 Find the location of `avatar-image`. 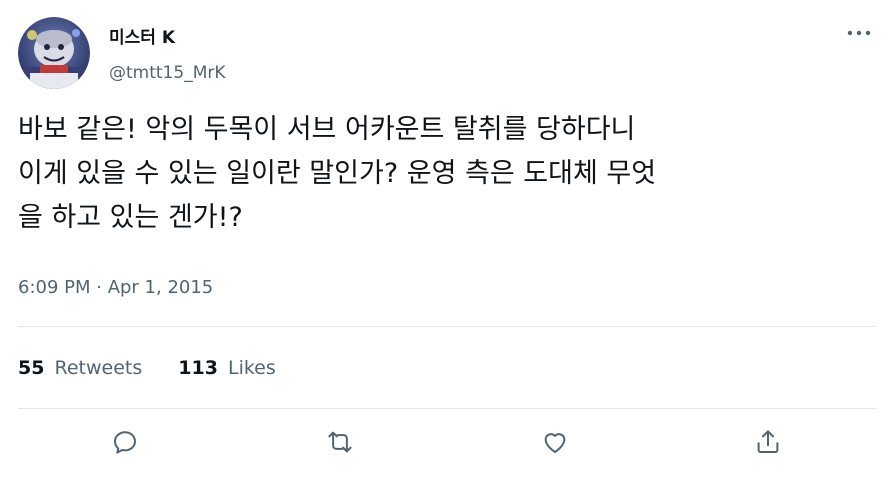

avatar-image is located at coordinates (54, 53).